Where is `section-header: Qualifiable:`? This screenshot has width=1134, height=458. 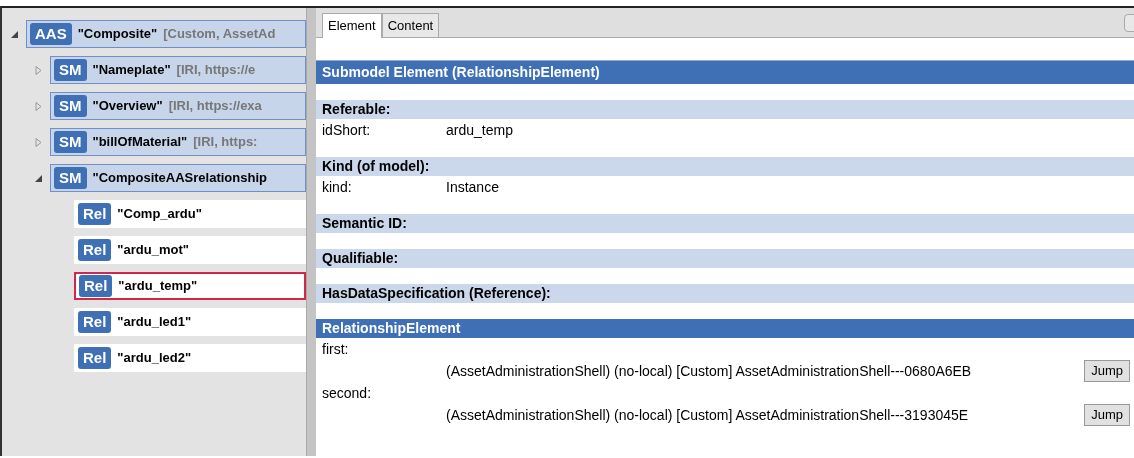 section-header: Qualifiable: is located at coordinates (725, 258).